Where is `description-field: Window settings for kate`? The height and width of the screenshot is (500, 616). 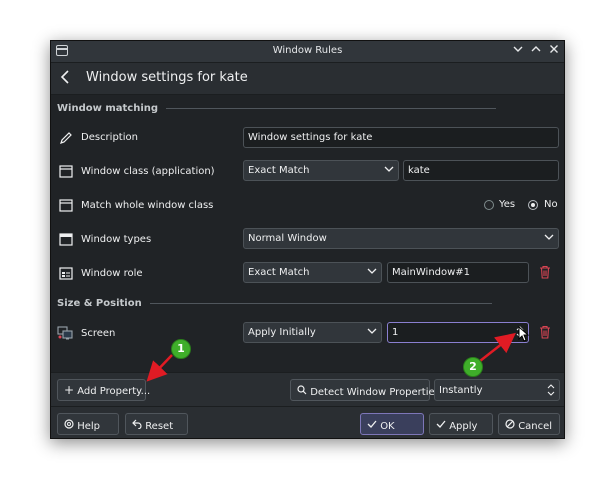
description-field: Window settings for kate is located at coordinates (401, 137).